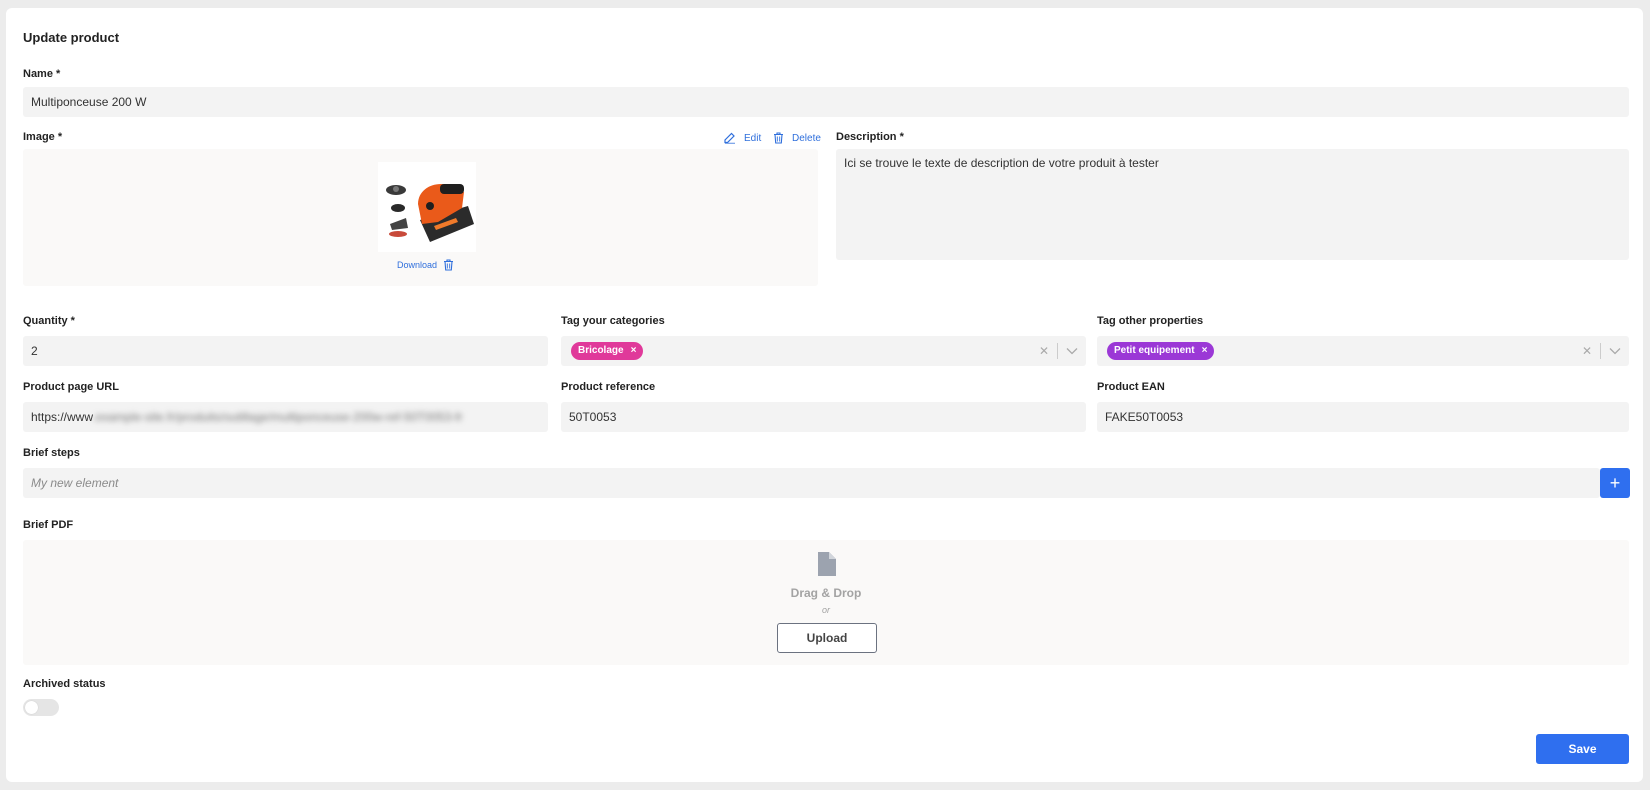  What do you see at coordinates (71, 387) in the screenshot?
I see `product-url-label: Product page URL` at bounding box center [71, 387].